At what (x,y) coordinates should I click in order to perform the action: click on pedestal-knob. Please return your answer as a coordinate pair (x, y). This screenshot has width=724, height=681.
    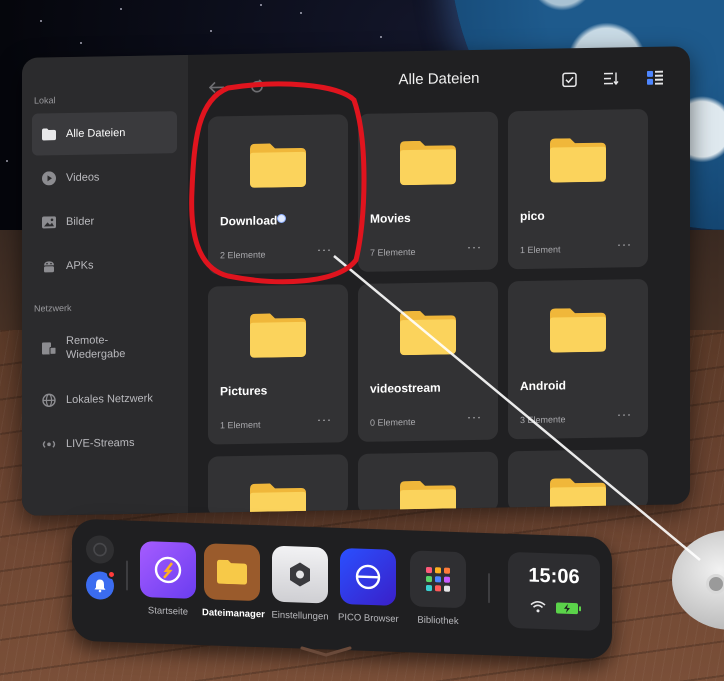
    Looking at the image, I should click on (715, 584).